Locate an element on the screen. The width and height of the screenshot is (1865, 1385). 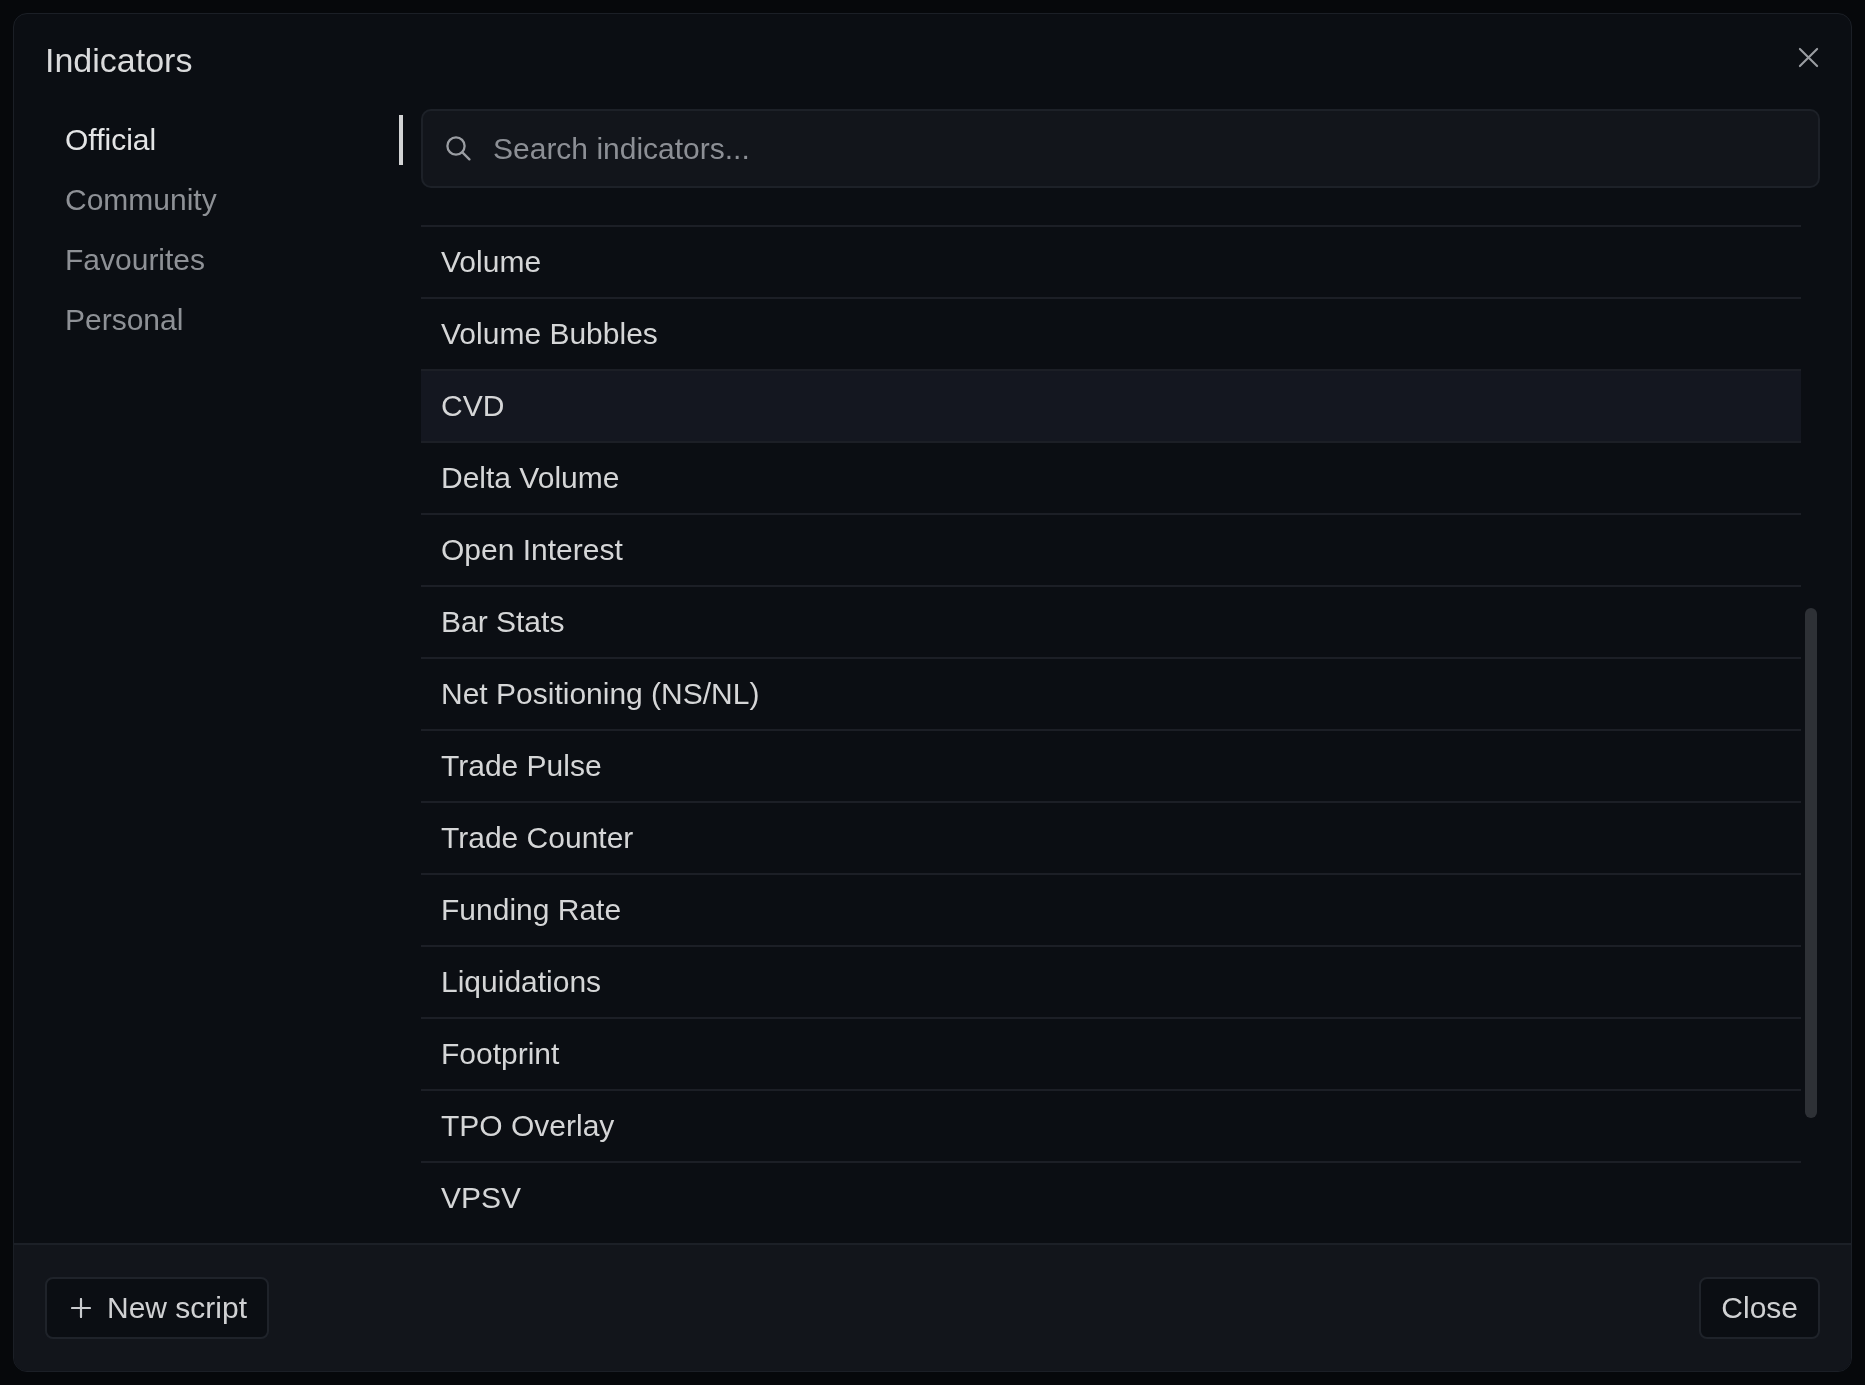
indicator-row: Liquidations is located at coordinates (1111, 983).